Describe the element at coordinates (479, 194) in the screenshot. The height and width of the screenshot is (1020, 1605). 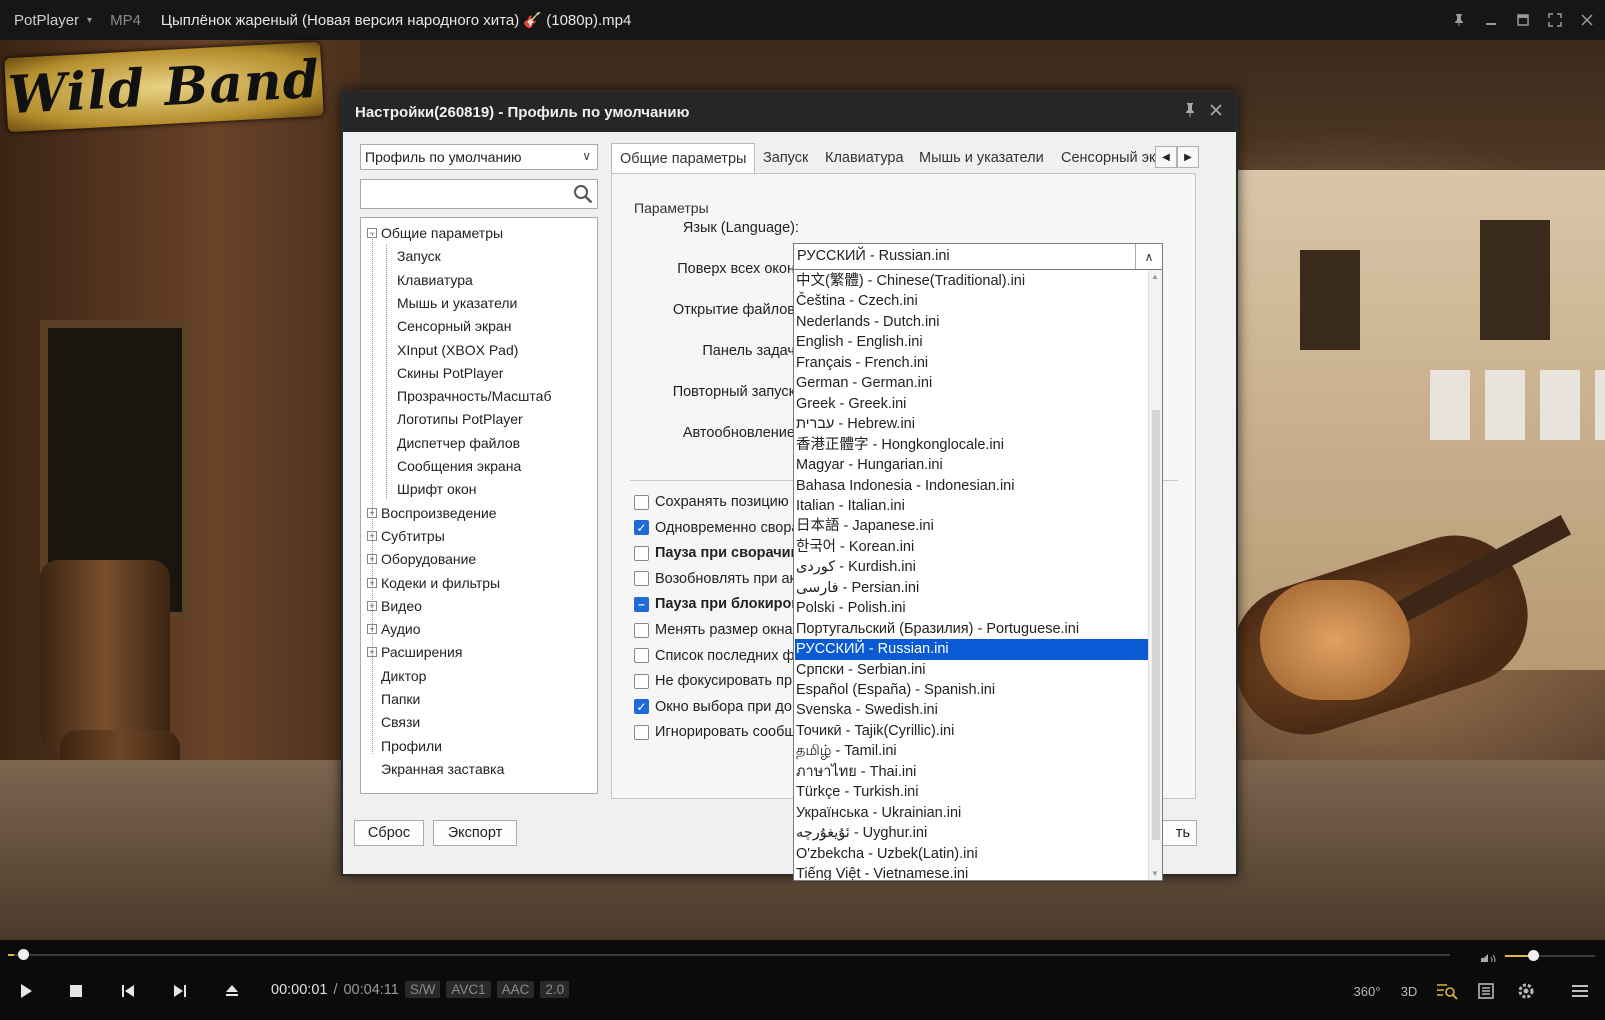
I see `search-input` at that location.